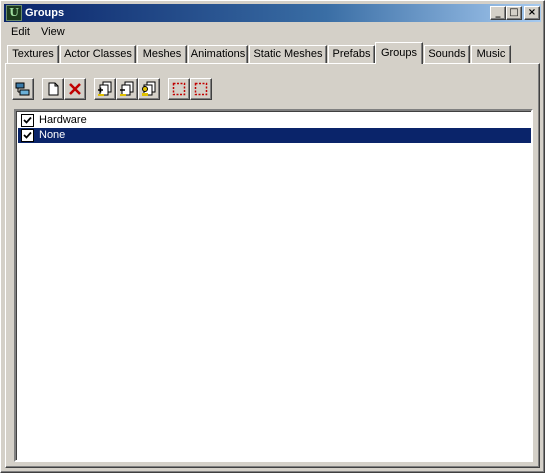 This screenshot has width=545, height=473. What do you see at coordinates (52, 135) in the screenshot?
I see `group-name: None` at bounding box center [52, 135].